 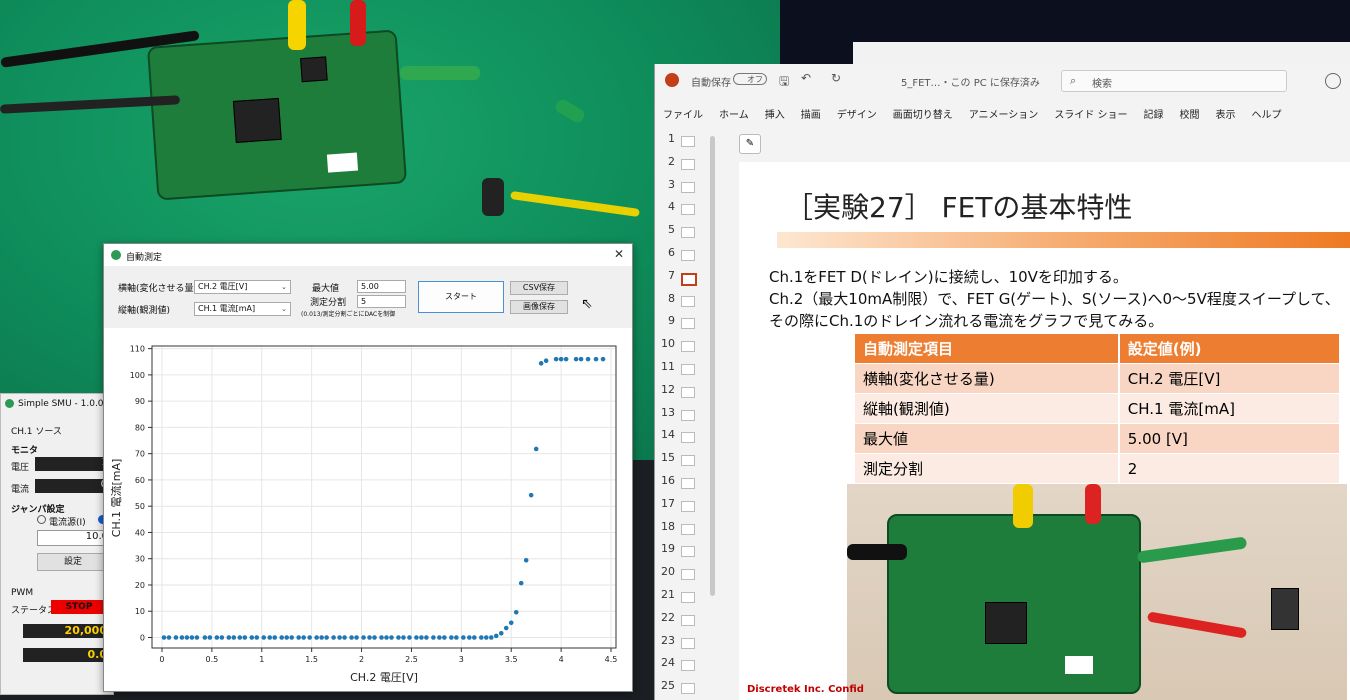 I want to click on slide-thumbnail: 8, so click(x=685, y=302).